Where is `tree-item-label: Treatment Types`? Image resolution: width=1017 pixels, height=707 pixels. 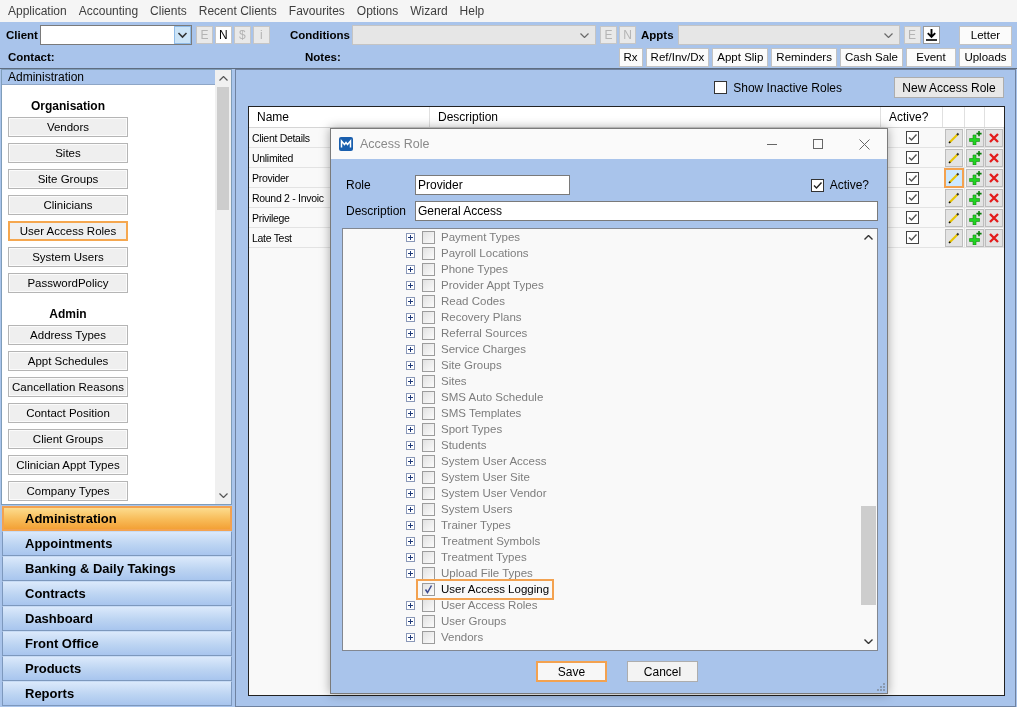
tree-item-label: Treatment Types is located at coordinates (484, 557).